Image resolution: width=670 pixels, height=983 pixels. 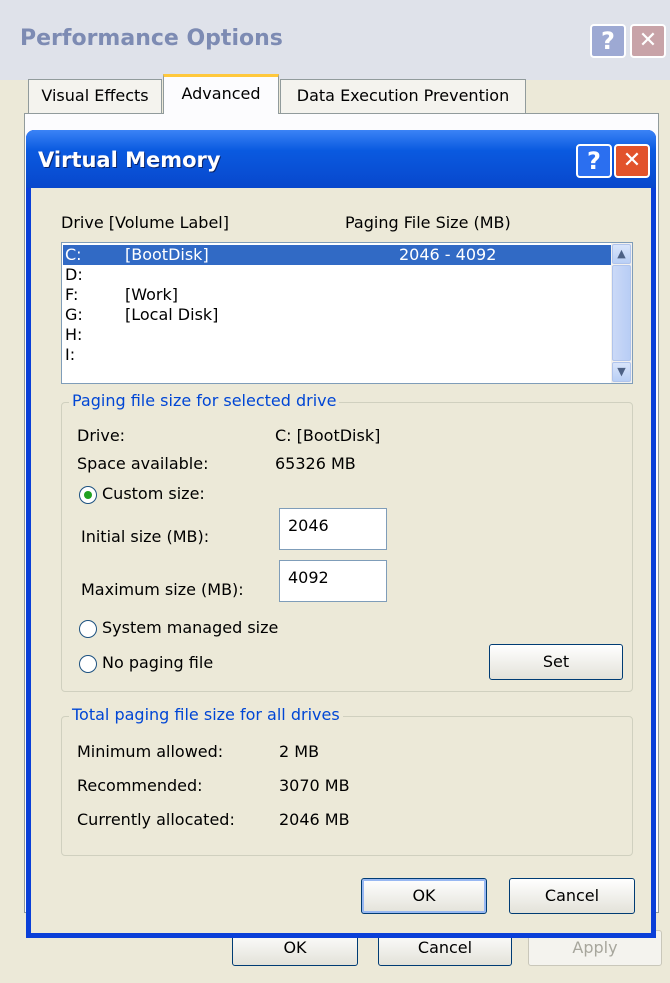 What do you see at coordinates (337, 295) in the screenshot?
I see `drive-row-f: F: [Work]` at bounding box center [337, 295].